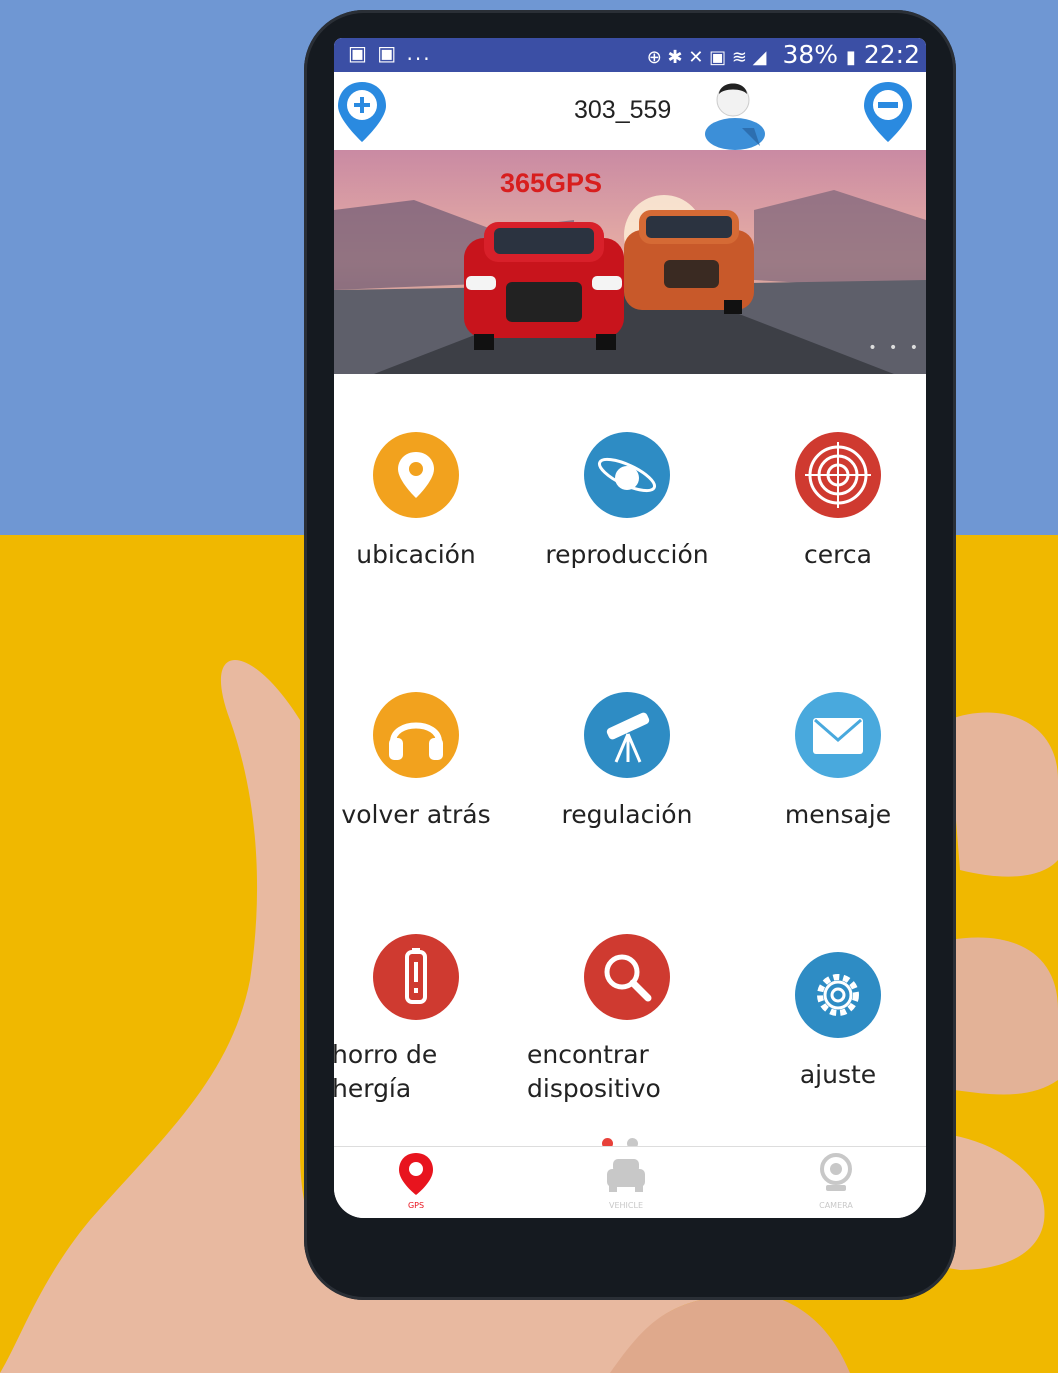  I want to click on menu-item-ubicacion: ubicación, so click(425, 502).